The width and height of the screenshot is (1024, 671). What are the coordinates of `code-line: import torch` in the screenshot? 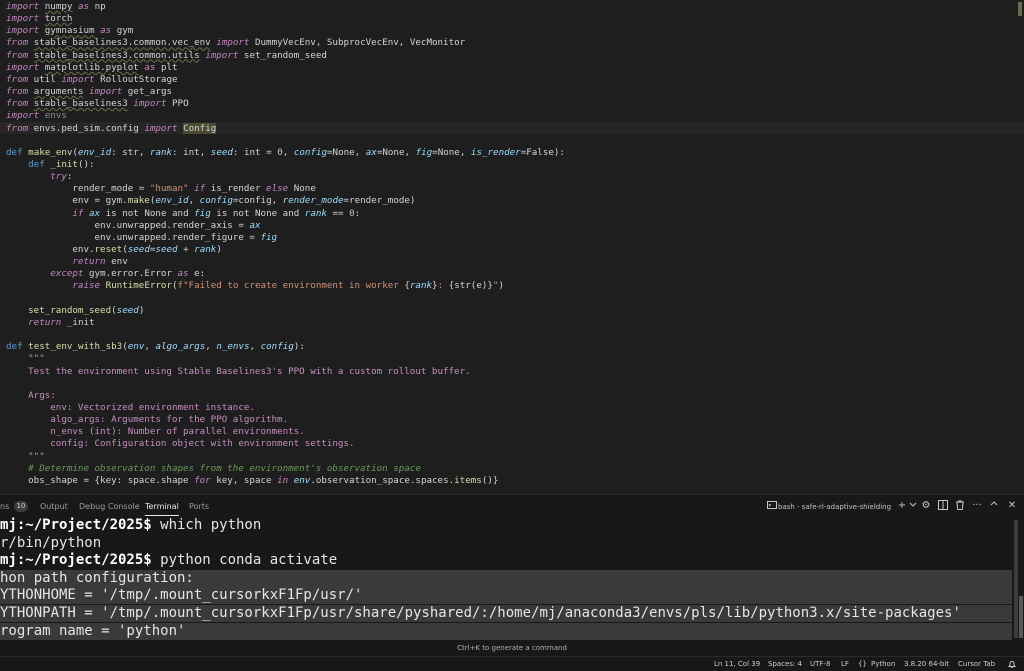 It's located at (39, 19).